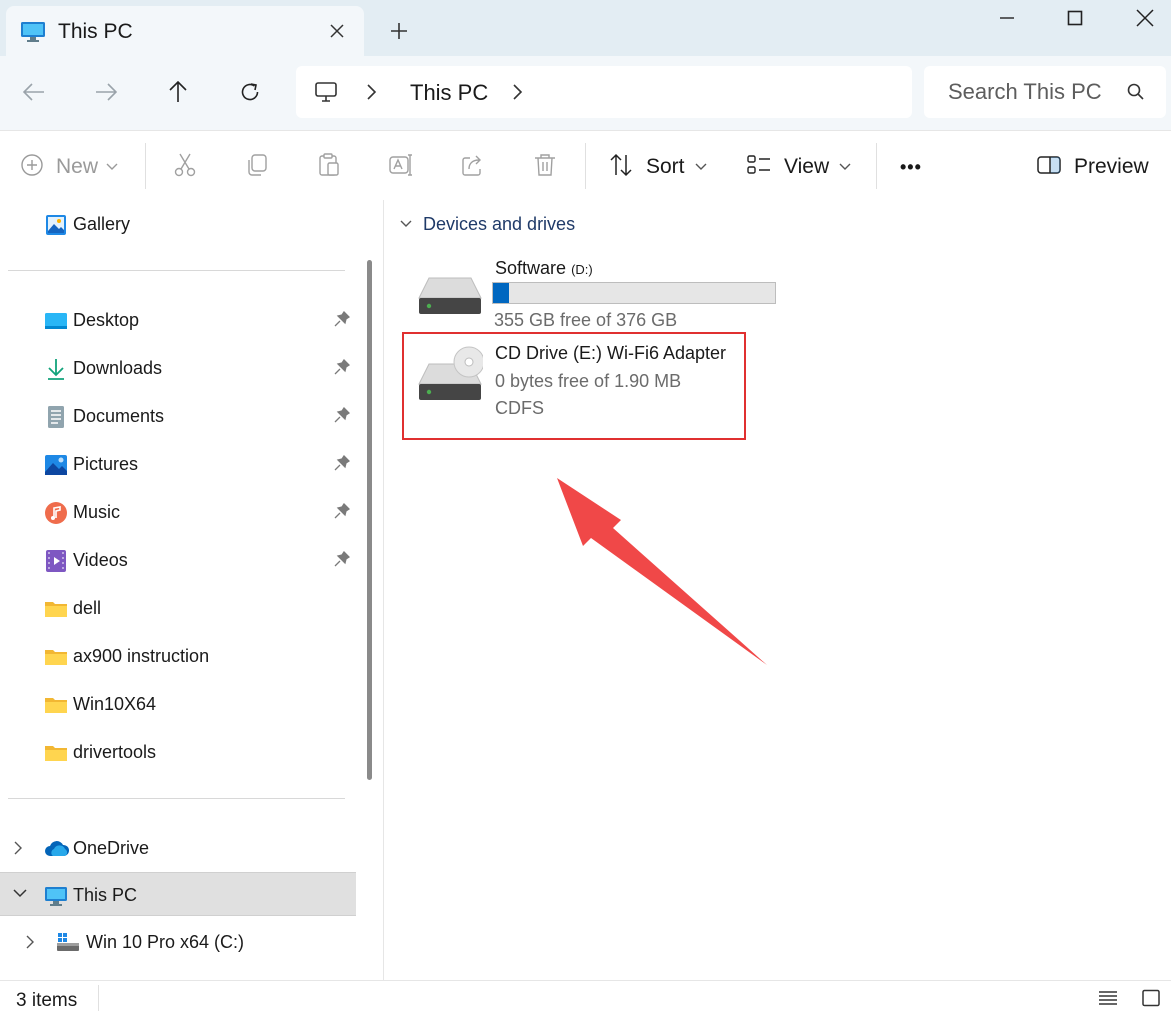 This screenshot has width=1171, height=1014. I want to click on clipboard-icon, so click(329, 167).